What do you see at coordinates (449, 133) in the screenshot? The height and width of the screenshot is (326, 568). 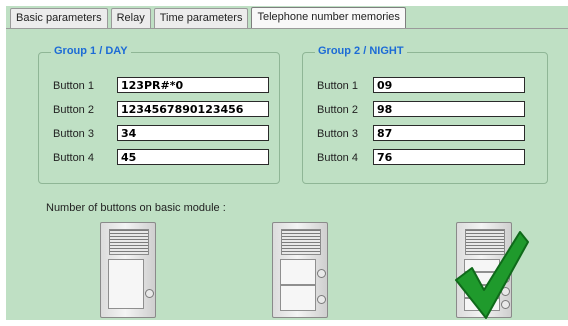 I see `group-night-button-3-input: 87` at bounding box center [449, 133].